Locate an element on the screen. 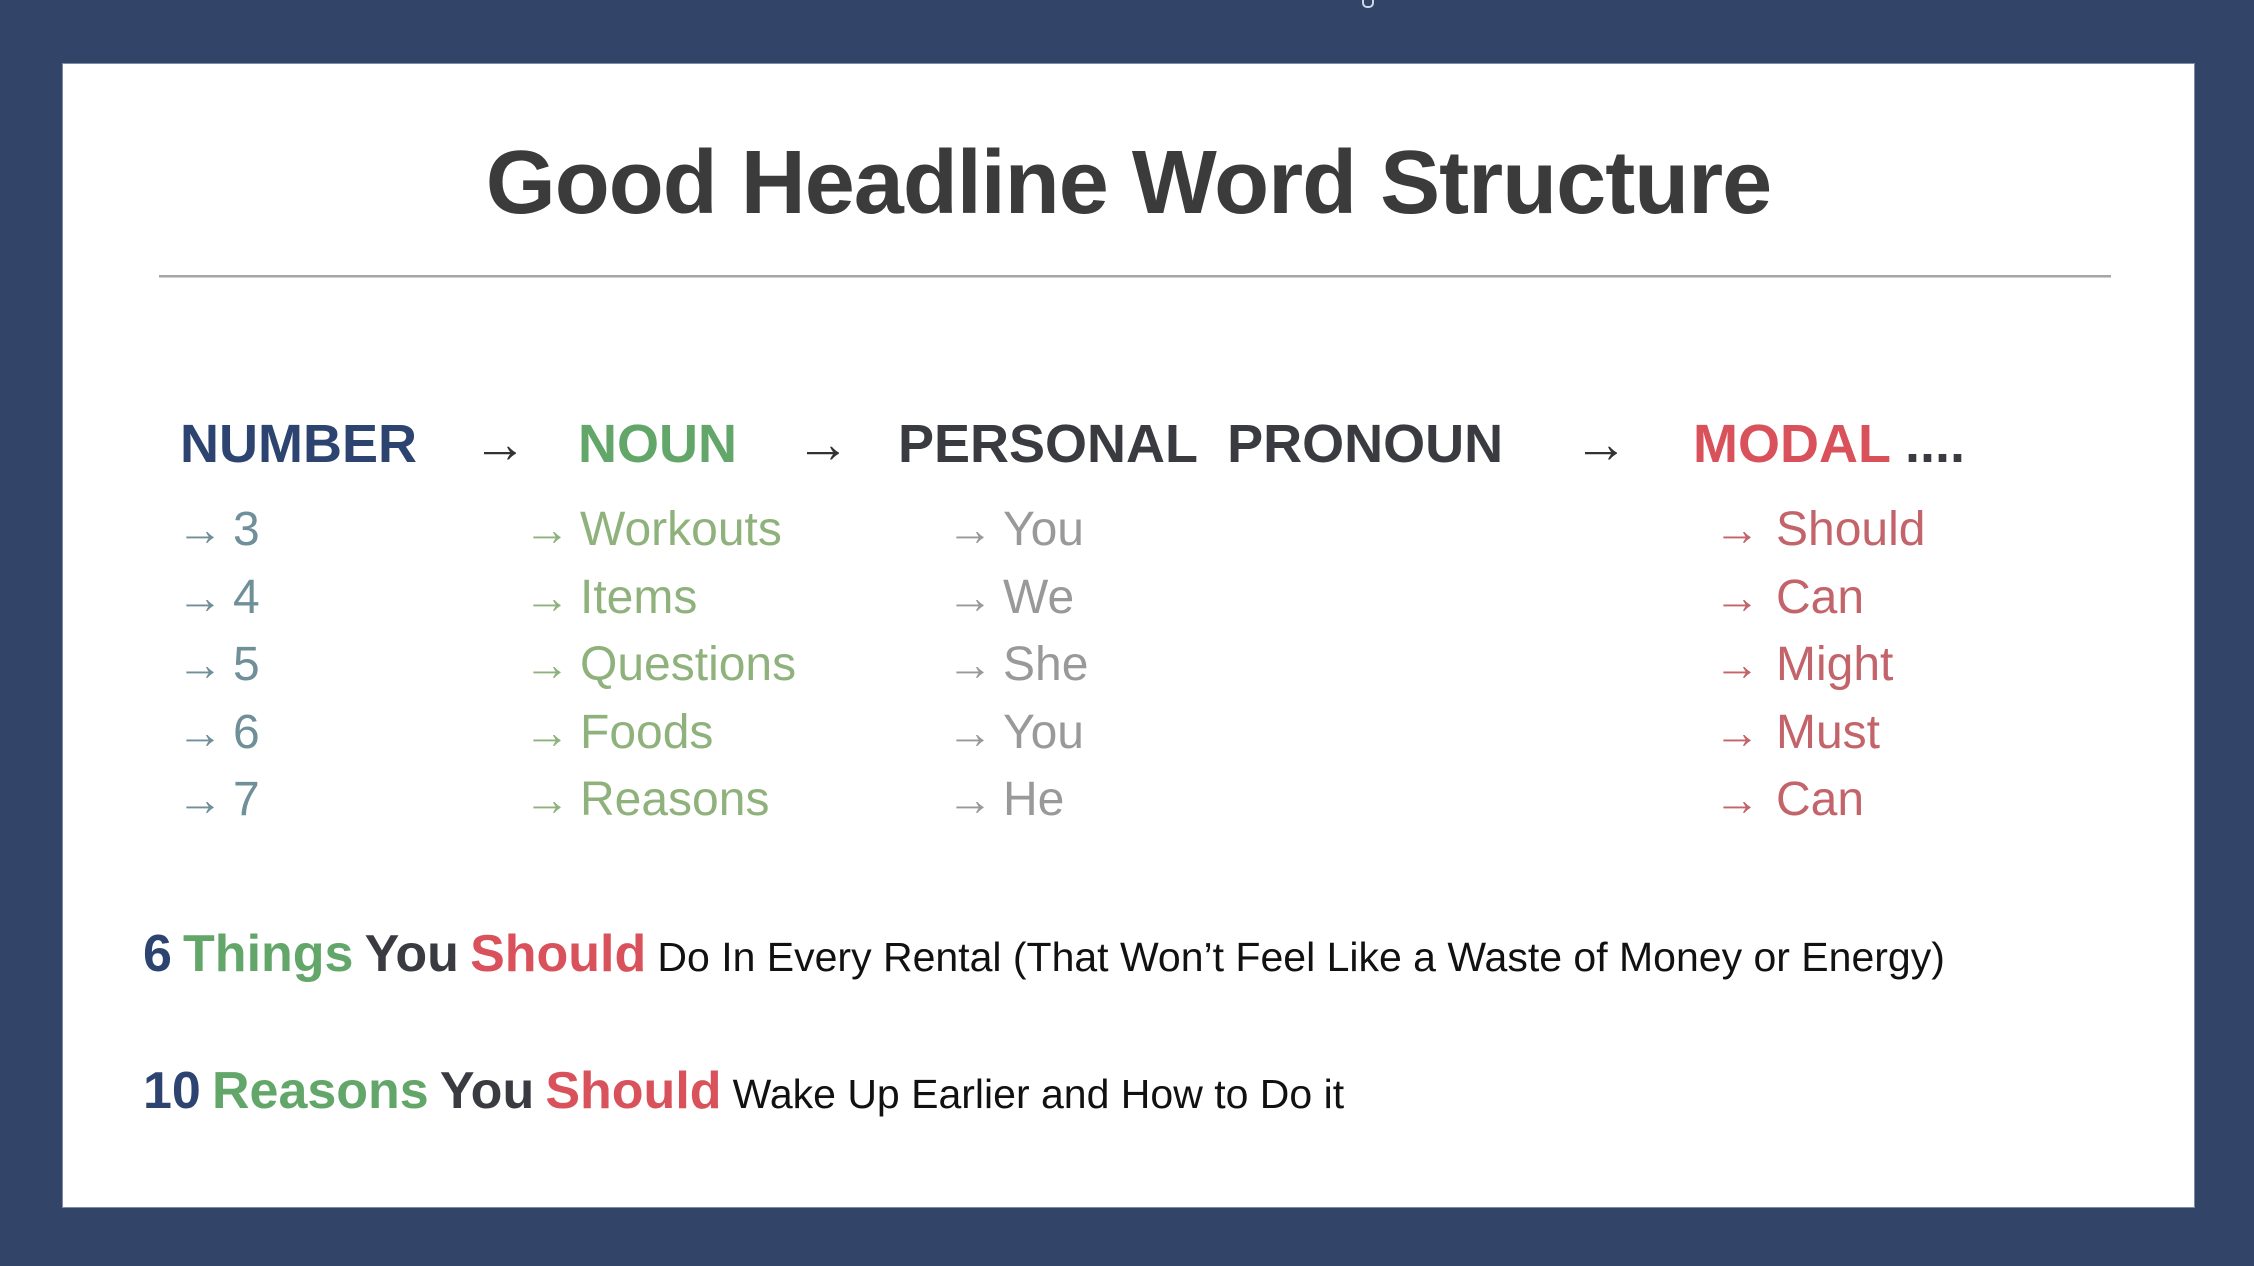 Image resolution: width=2254 pixels, height=1266 pixels. list-item-label: 3 is located at coordinates (246, 529).